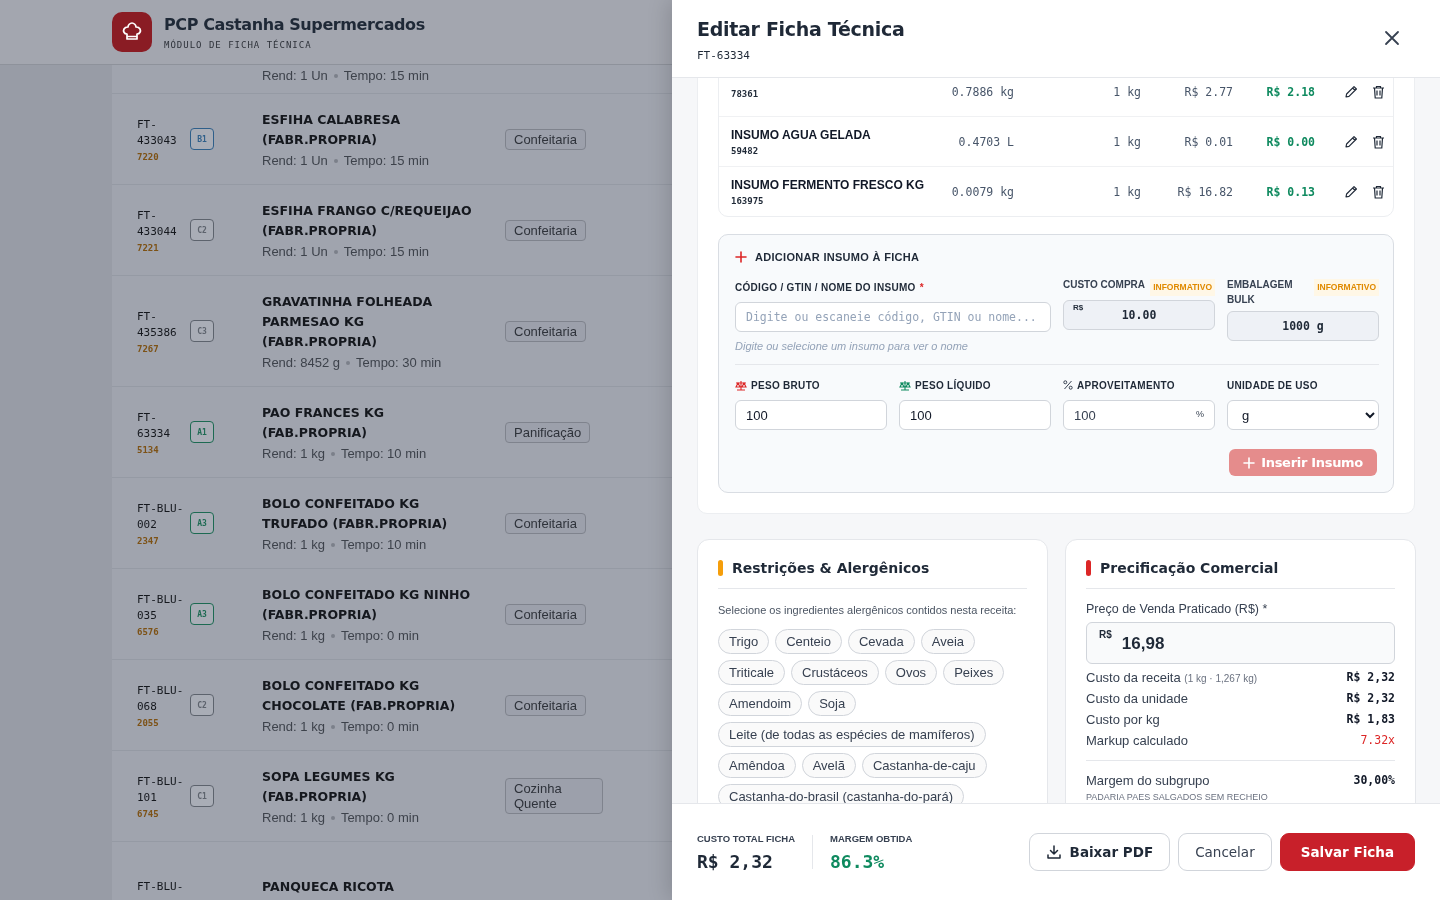 This screenshot has height=900, width=1440. Describe the element at coordinates (392, 432) in the screenshot. I see `recipe-row: FT-63334 5134 A1 PAO FRANCES KG (FAB.PROPRIA) Rend: 1 kg Tempo: 10 min Panificação` at that location.